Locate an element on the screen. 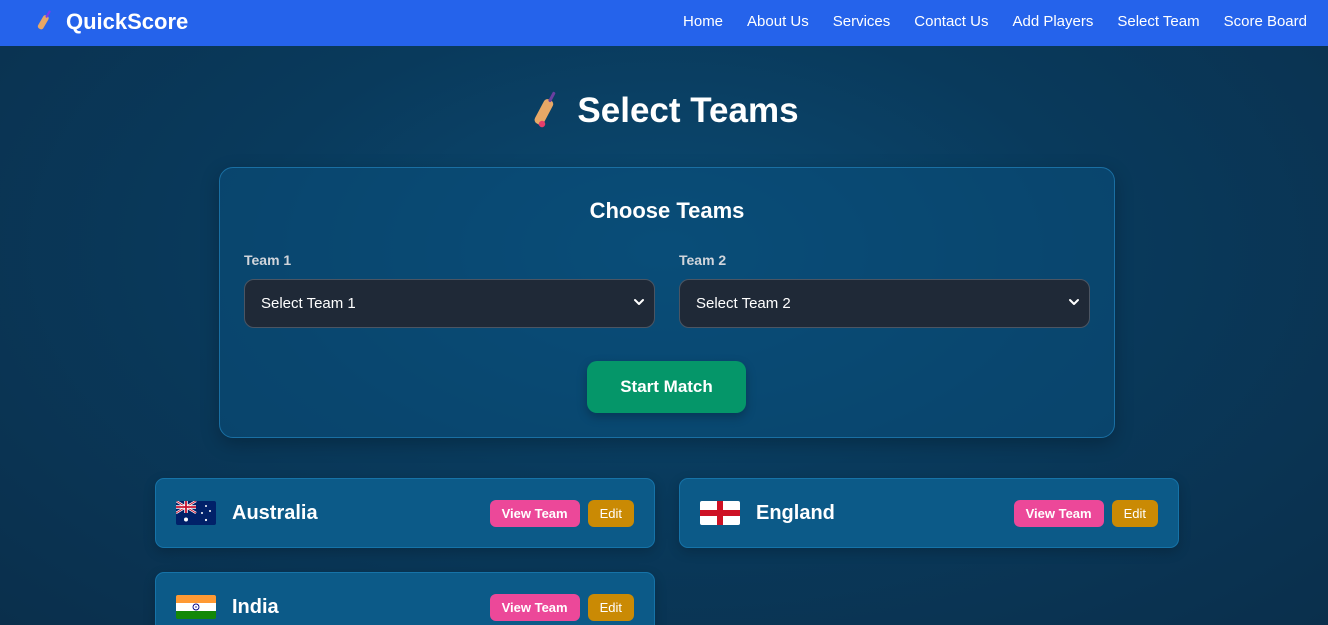  page-title: Select Teams is located at coordinates (688, 110).